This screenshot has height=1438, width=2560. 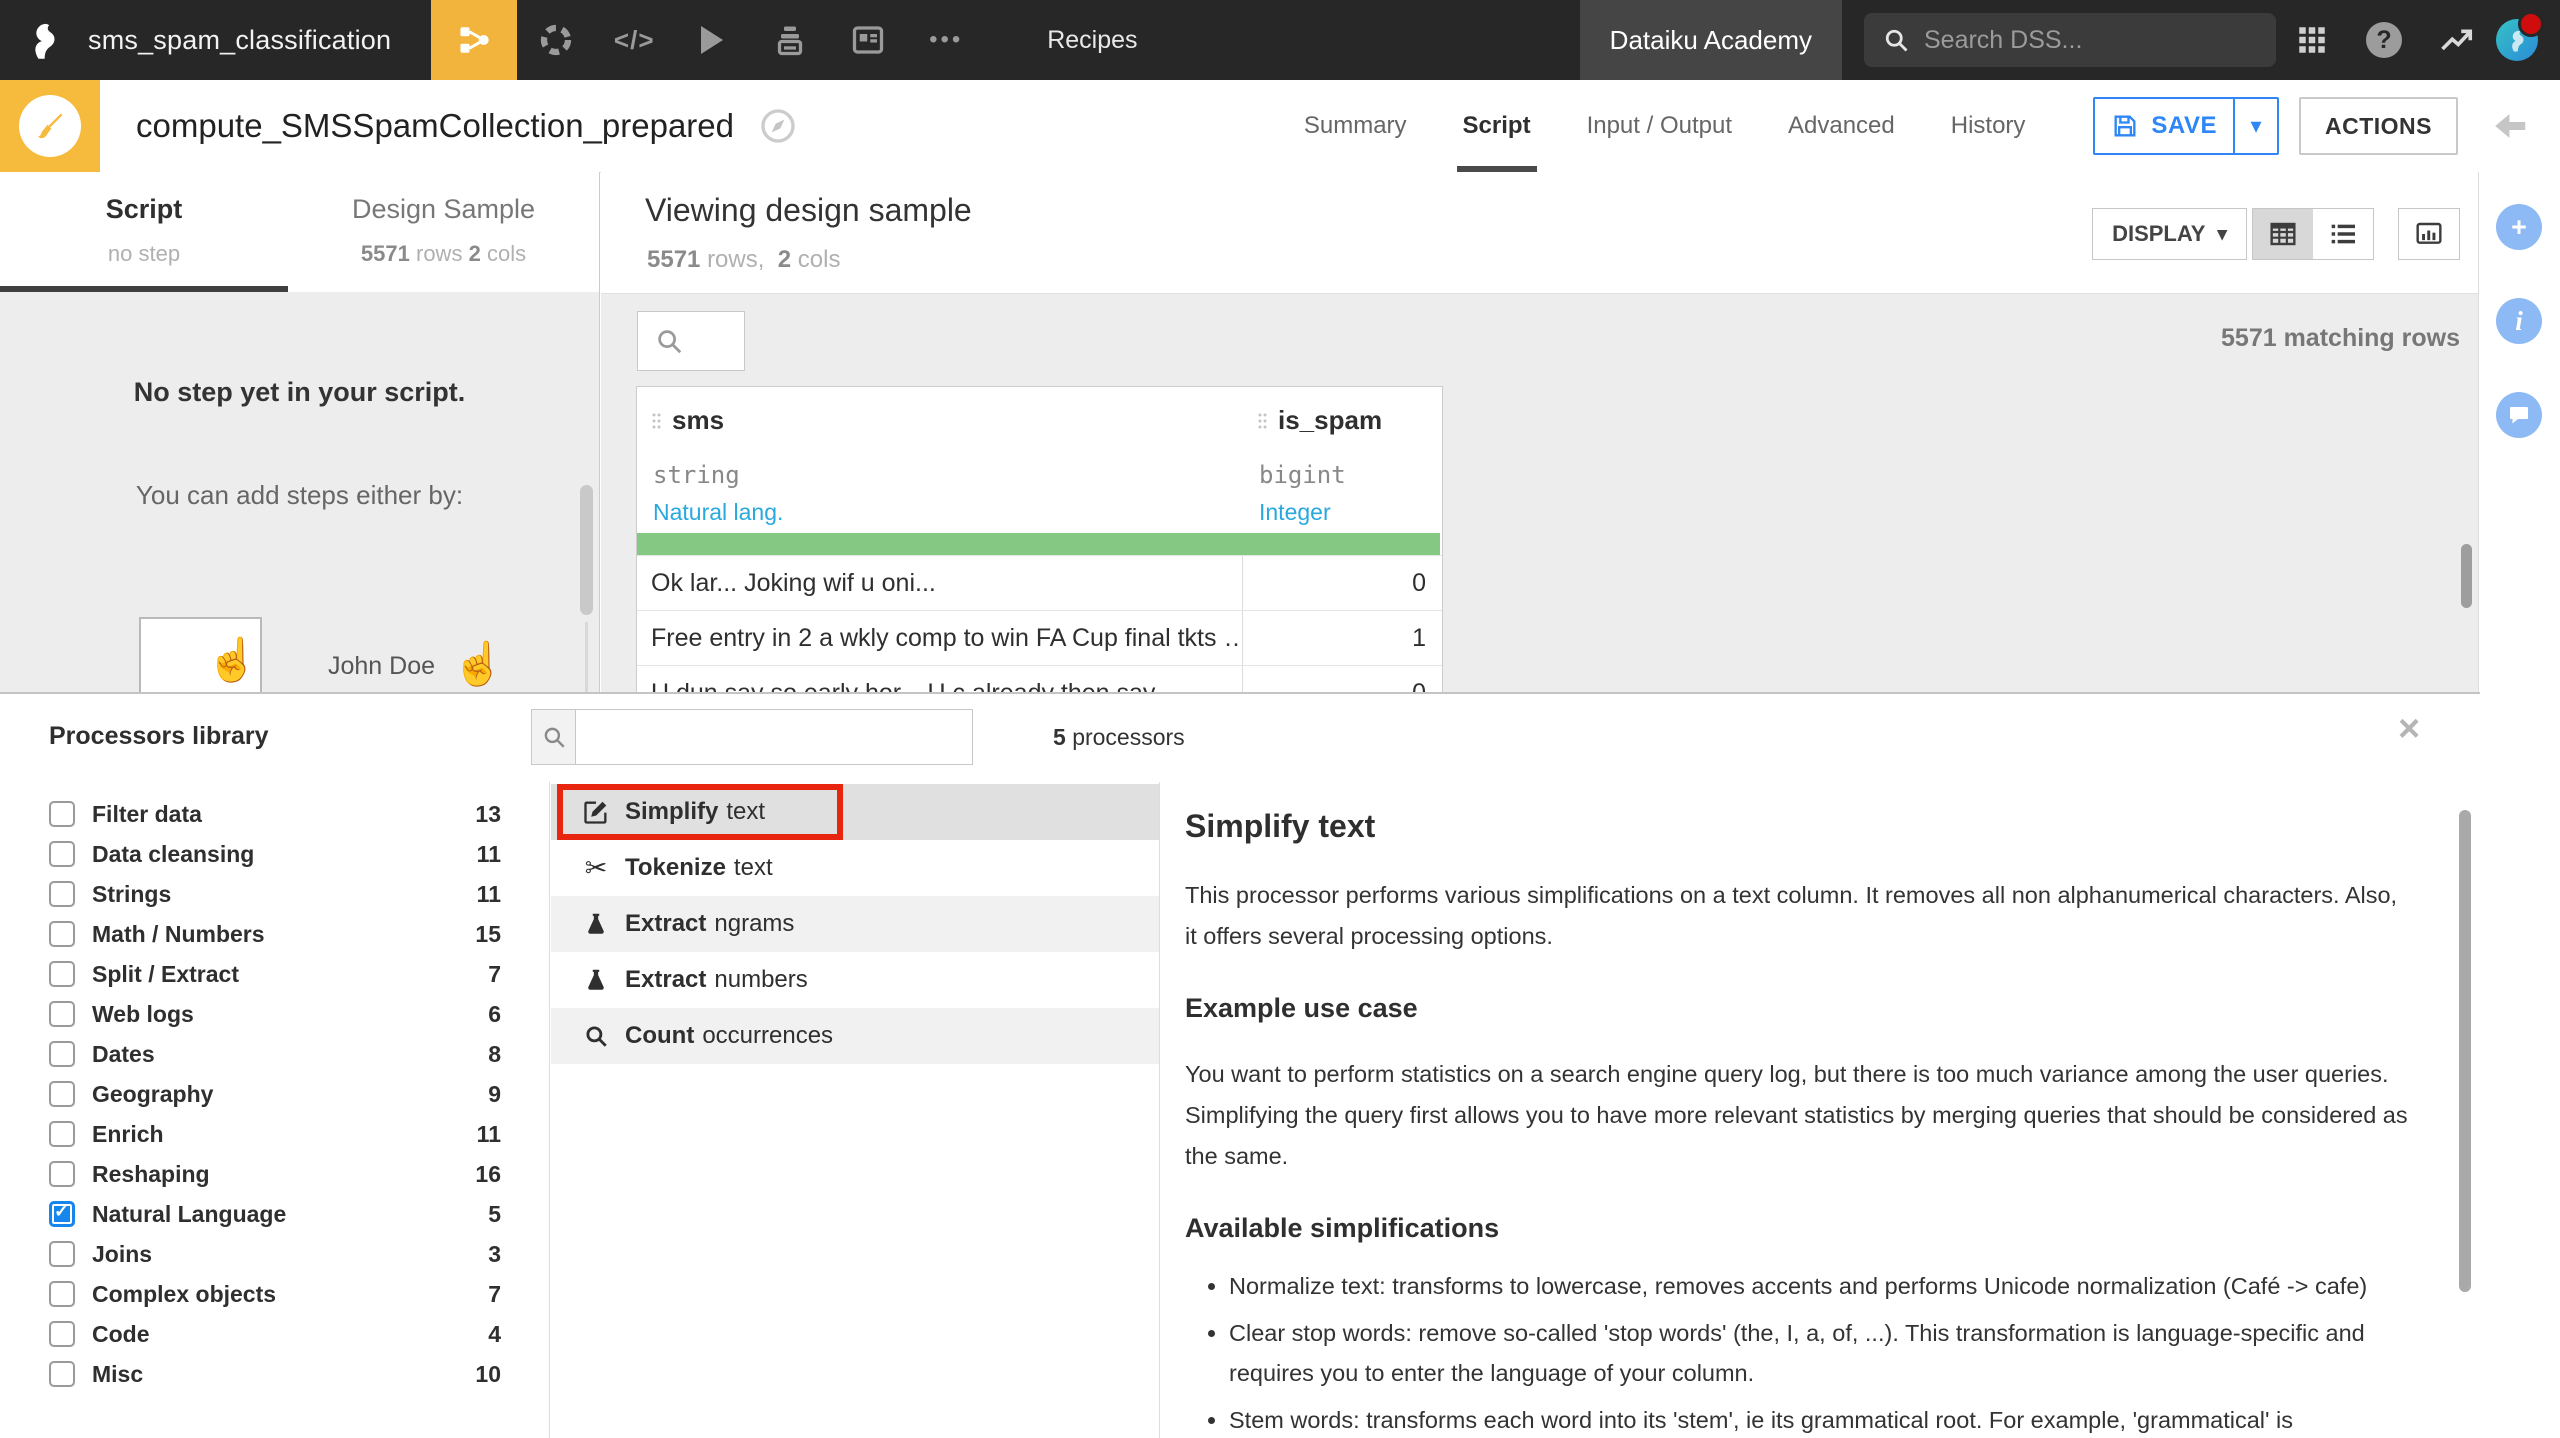 What do you see at coordinates (2378, 126) in the screenshot?
I see `actions-button: ACTIONS` at bounding box center [2378, 126].